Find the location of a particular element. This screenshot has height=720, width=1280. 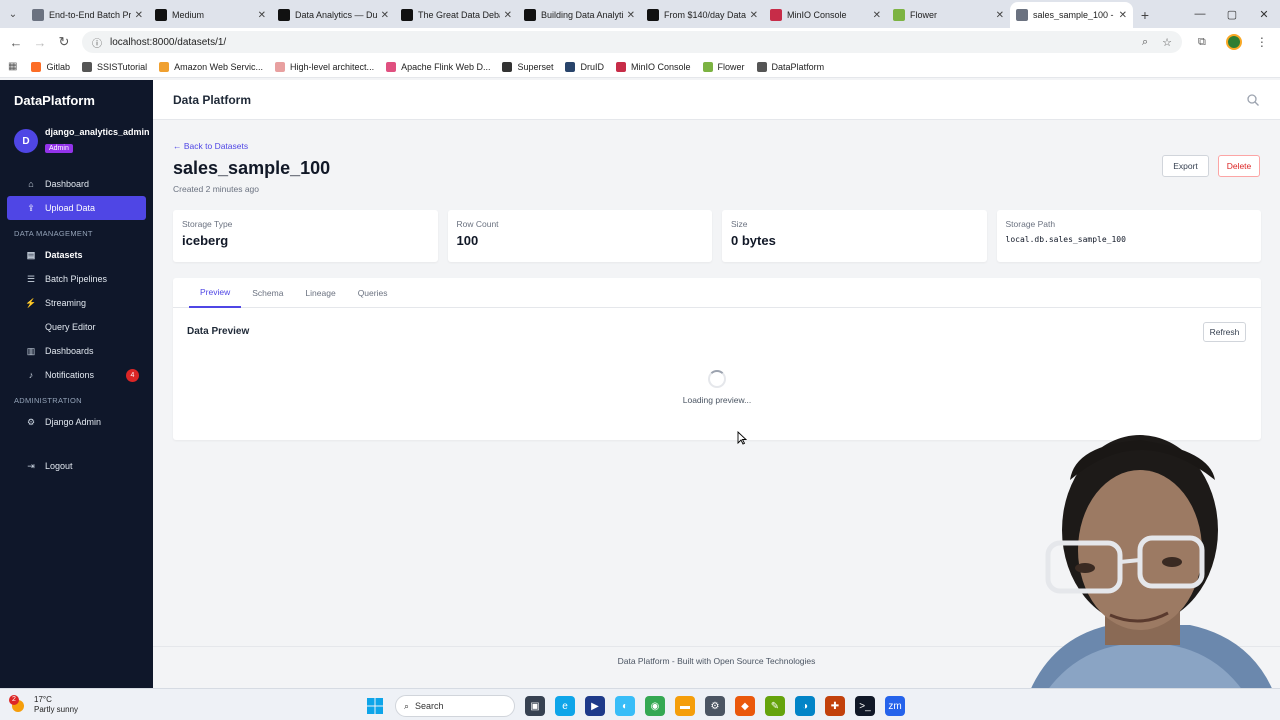

sidebar-item-notifications: ♪ Notifications 4 is located at coordinates (76, 375).